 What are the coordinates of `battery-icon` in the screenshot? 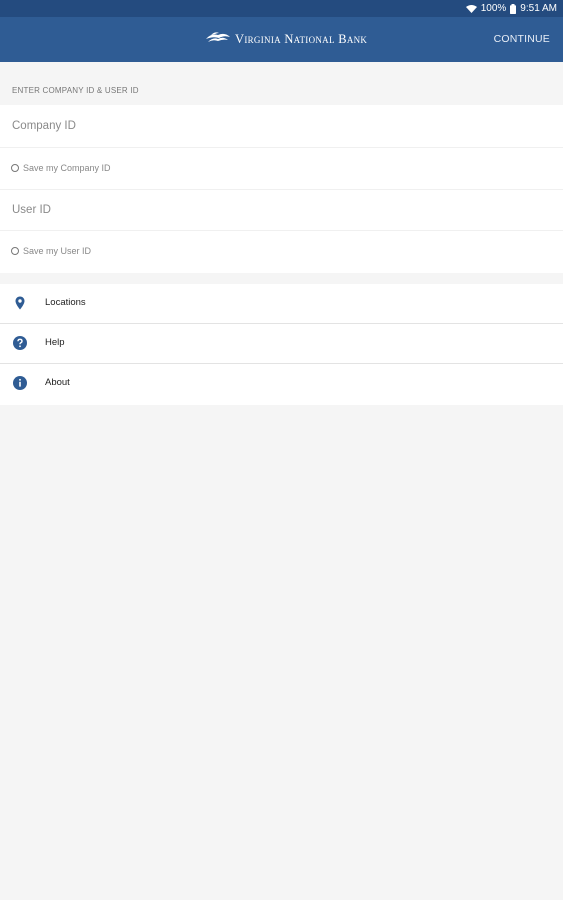 It's located at (513, 8).